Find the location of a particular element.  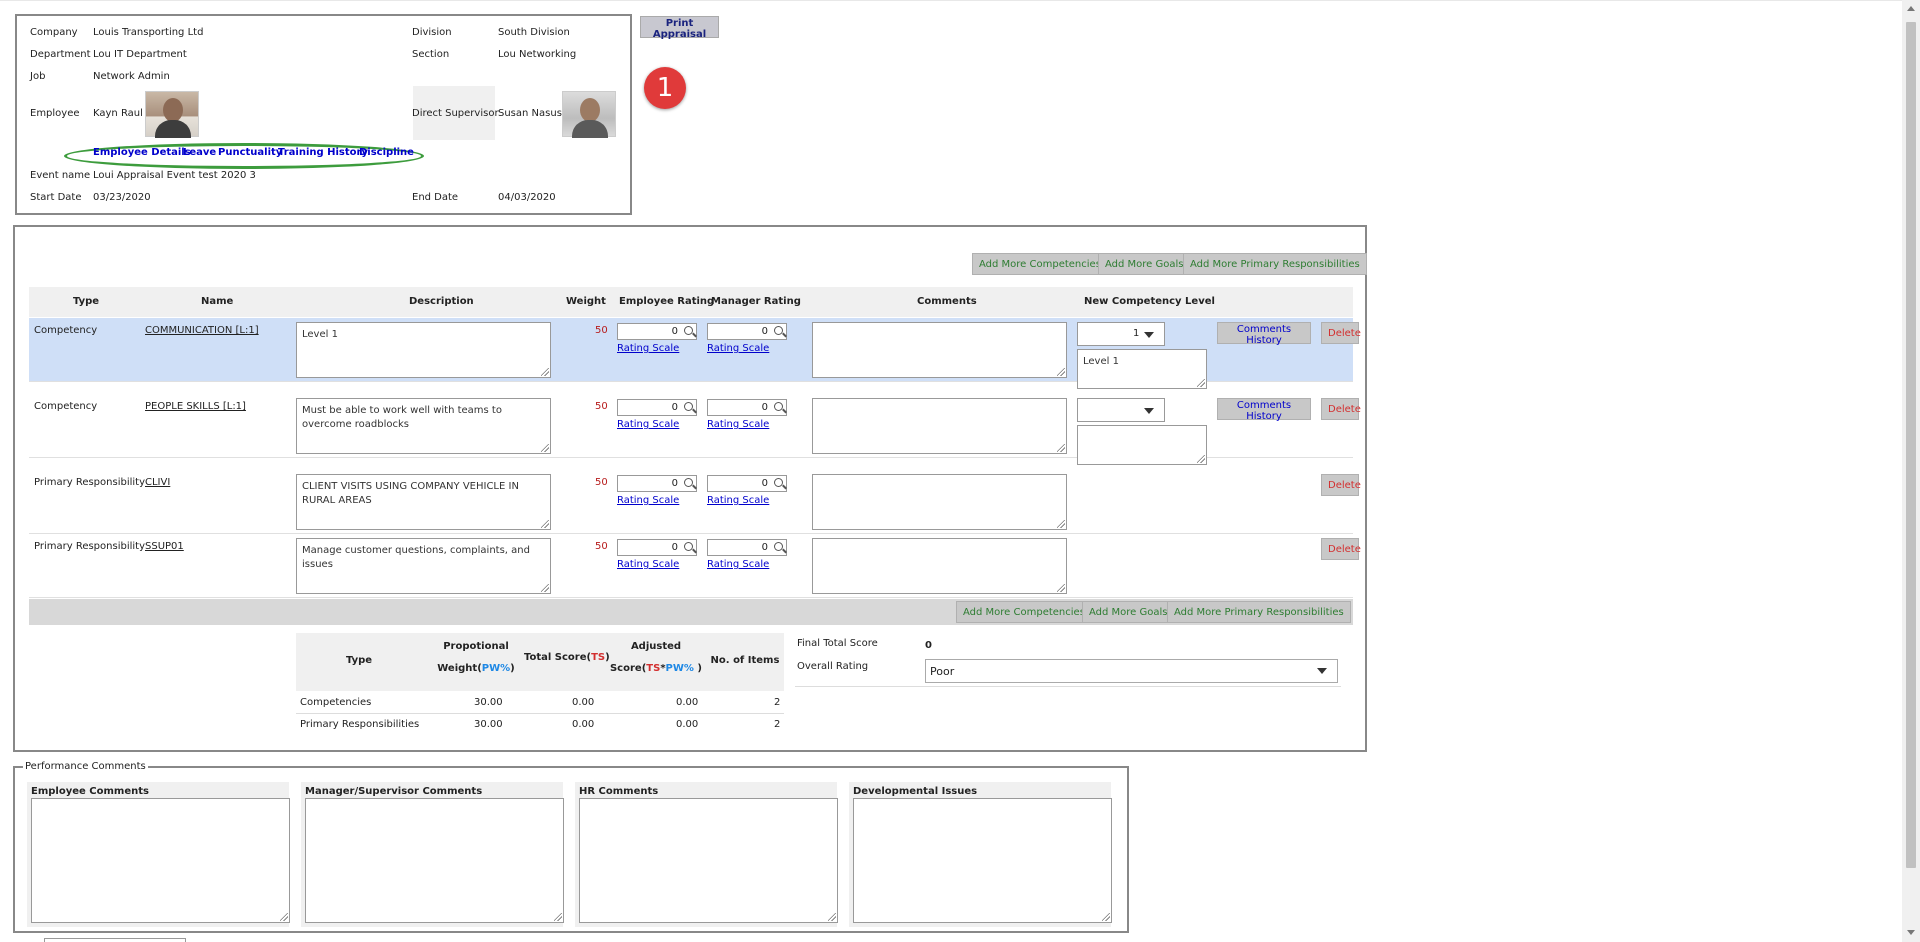

add-competencies-button: Add More Competencies is located at coordinates (1040, 264).